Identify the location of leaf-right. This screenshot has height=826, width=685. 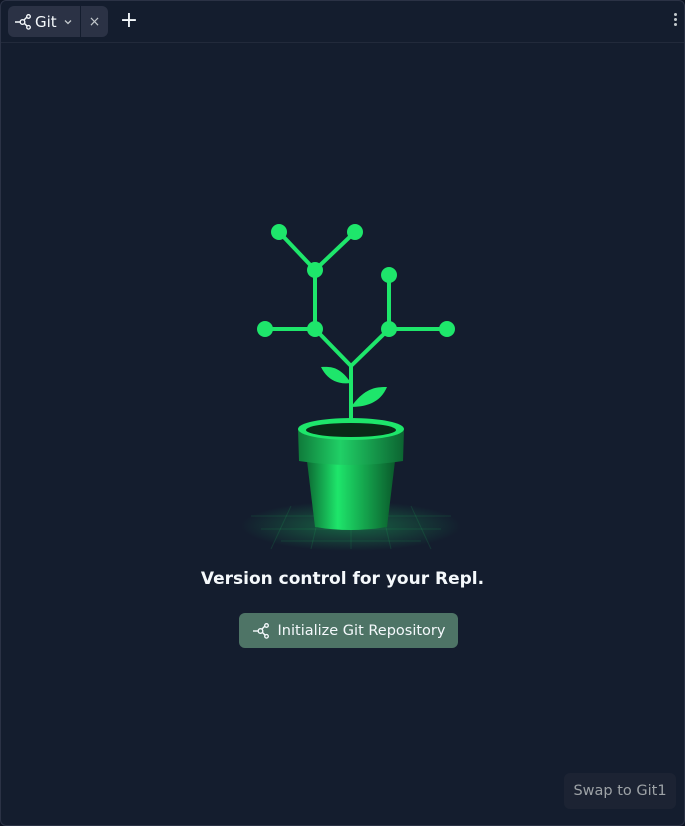
(369, 397).